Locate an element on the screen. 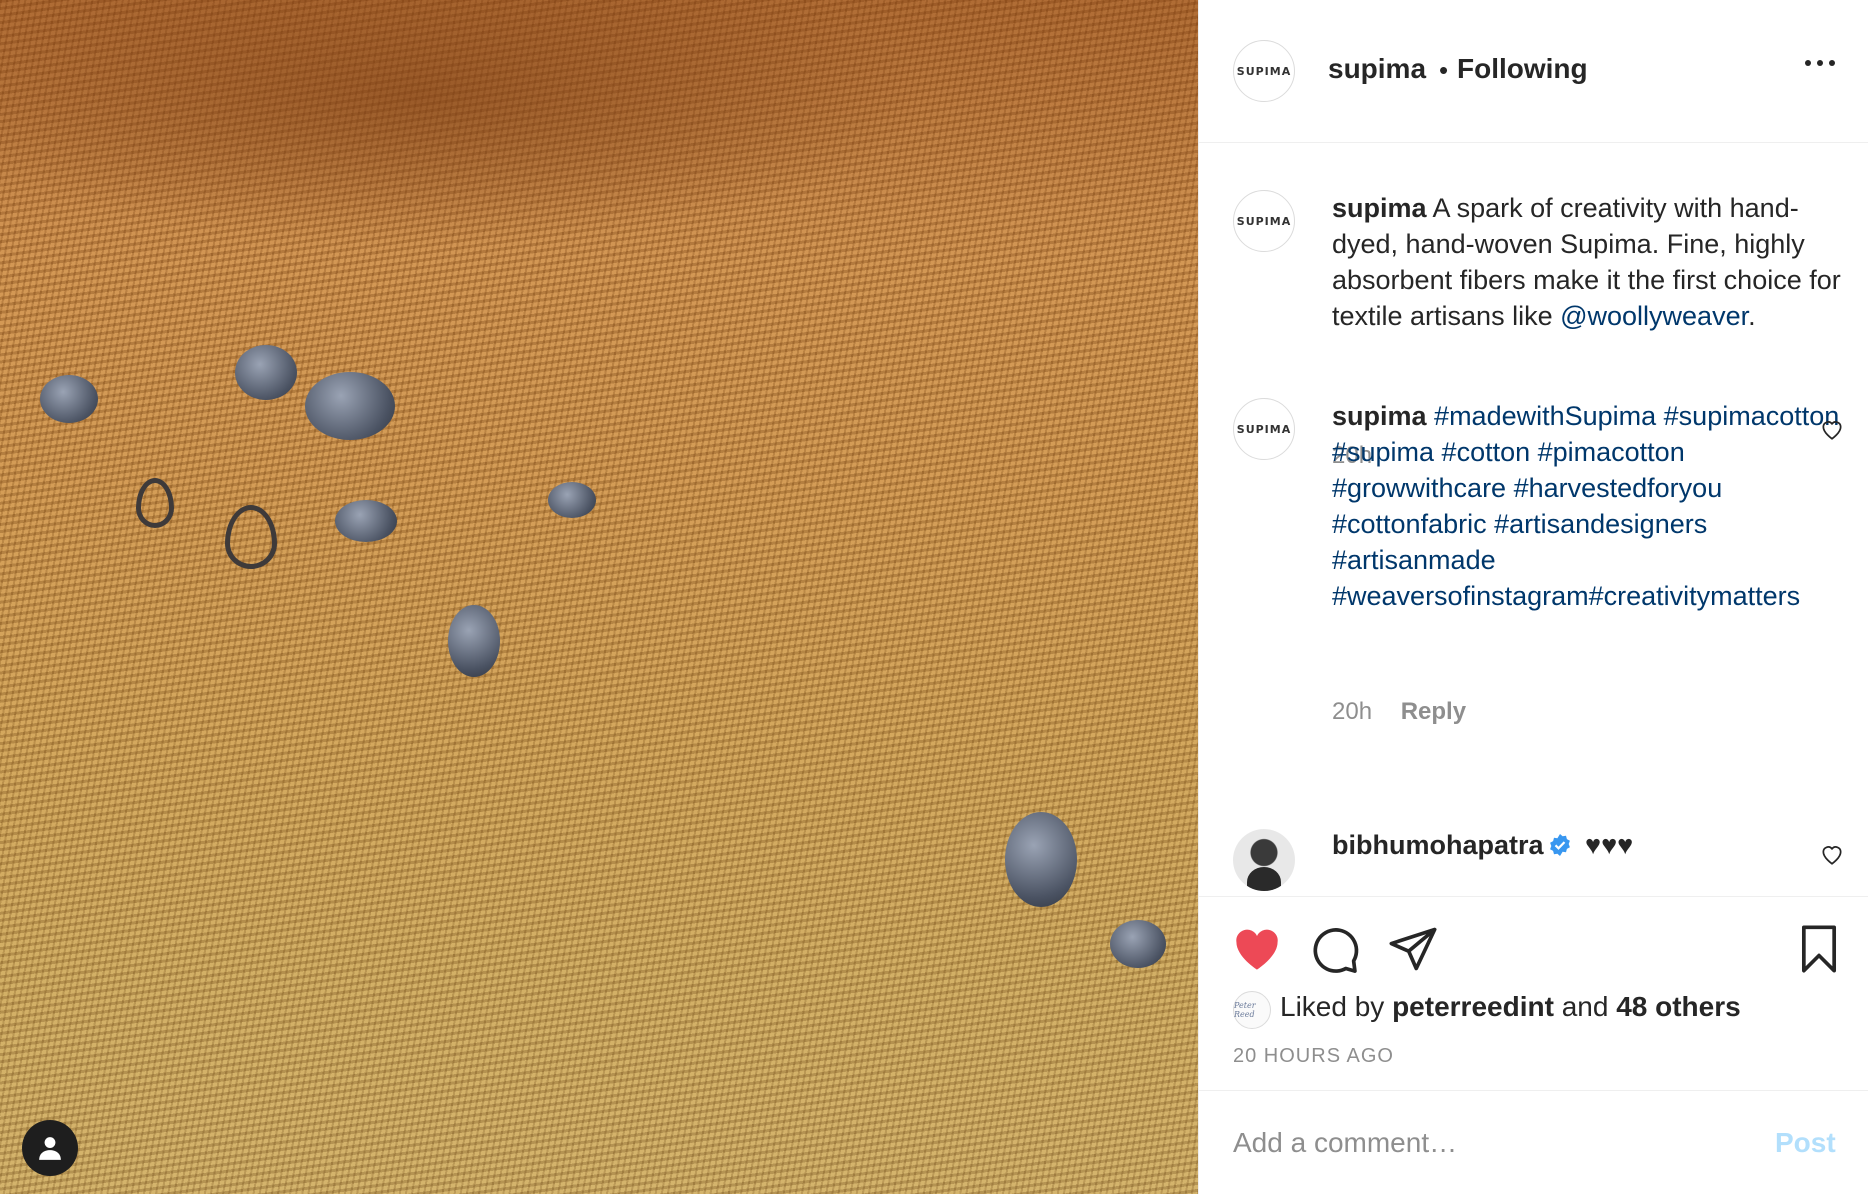 The height and width of the screenshot is (1194, 1868). user-icon is located at coordinates (50, 1148).